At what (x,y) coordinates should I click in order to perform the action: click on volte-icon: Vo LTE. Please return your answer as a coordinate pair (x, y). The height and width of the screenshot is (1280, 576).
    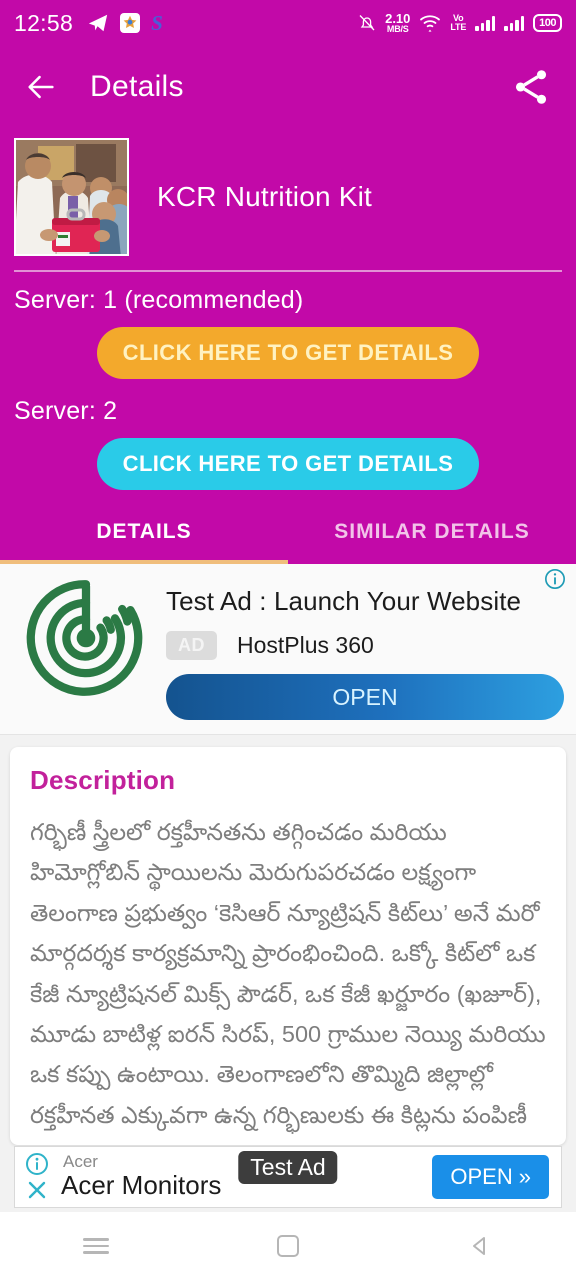
    Looking at the image, I should click on (458, 23).